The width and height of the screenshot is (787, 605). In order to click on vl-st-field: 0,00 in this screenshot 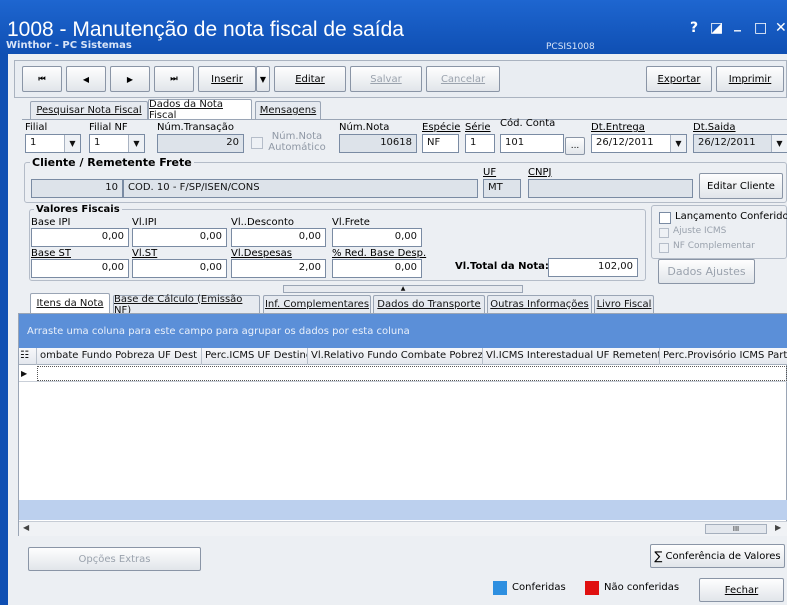, I will do `click(179, 268)`.